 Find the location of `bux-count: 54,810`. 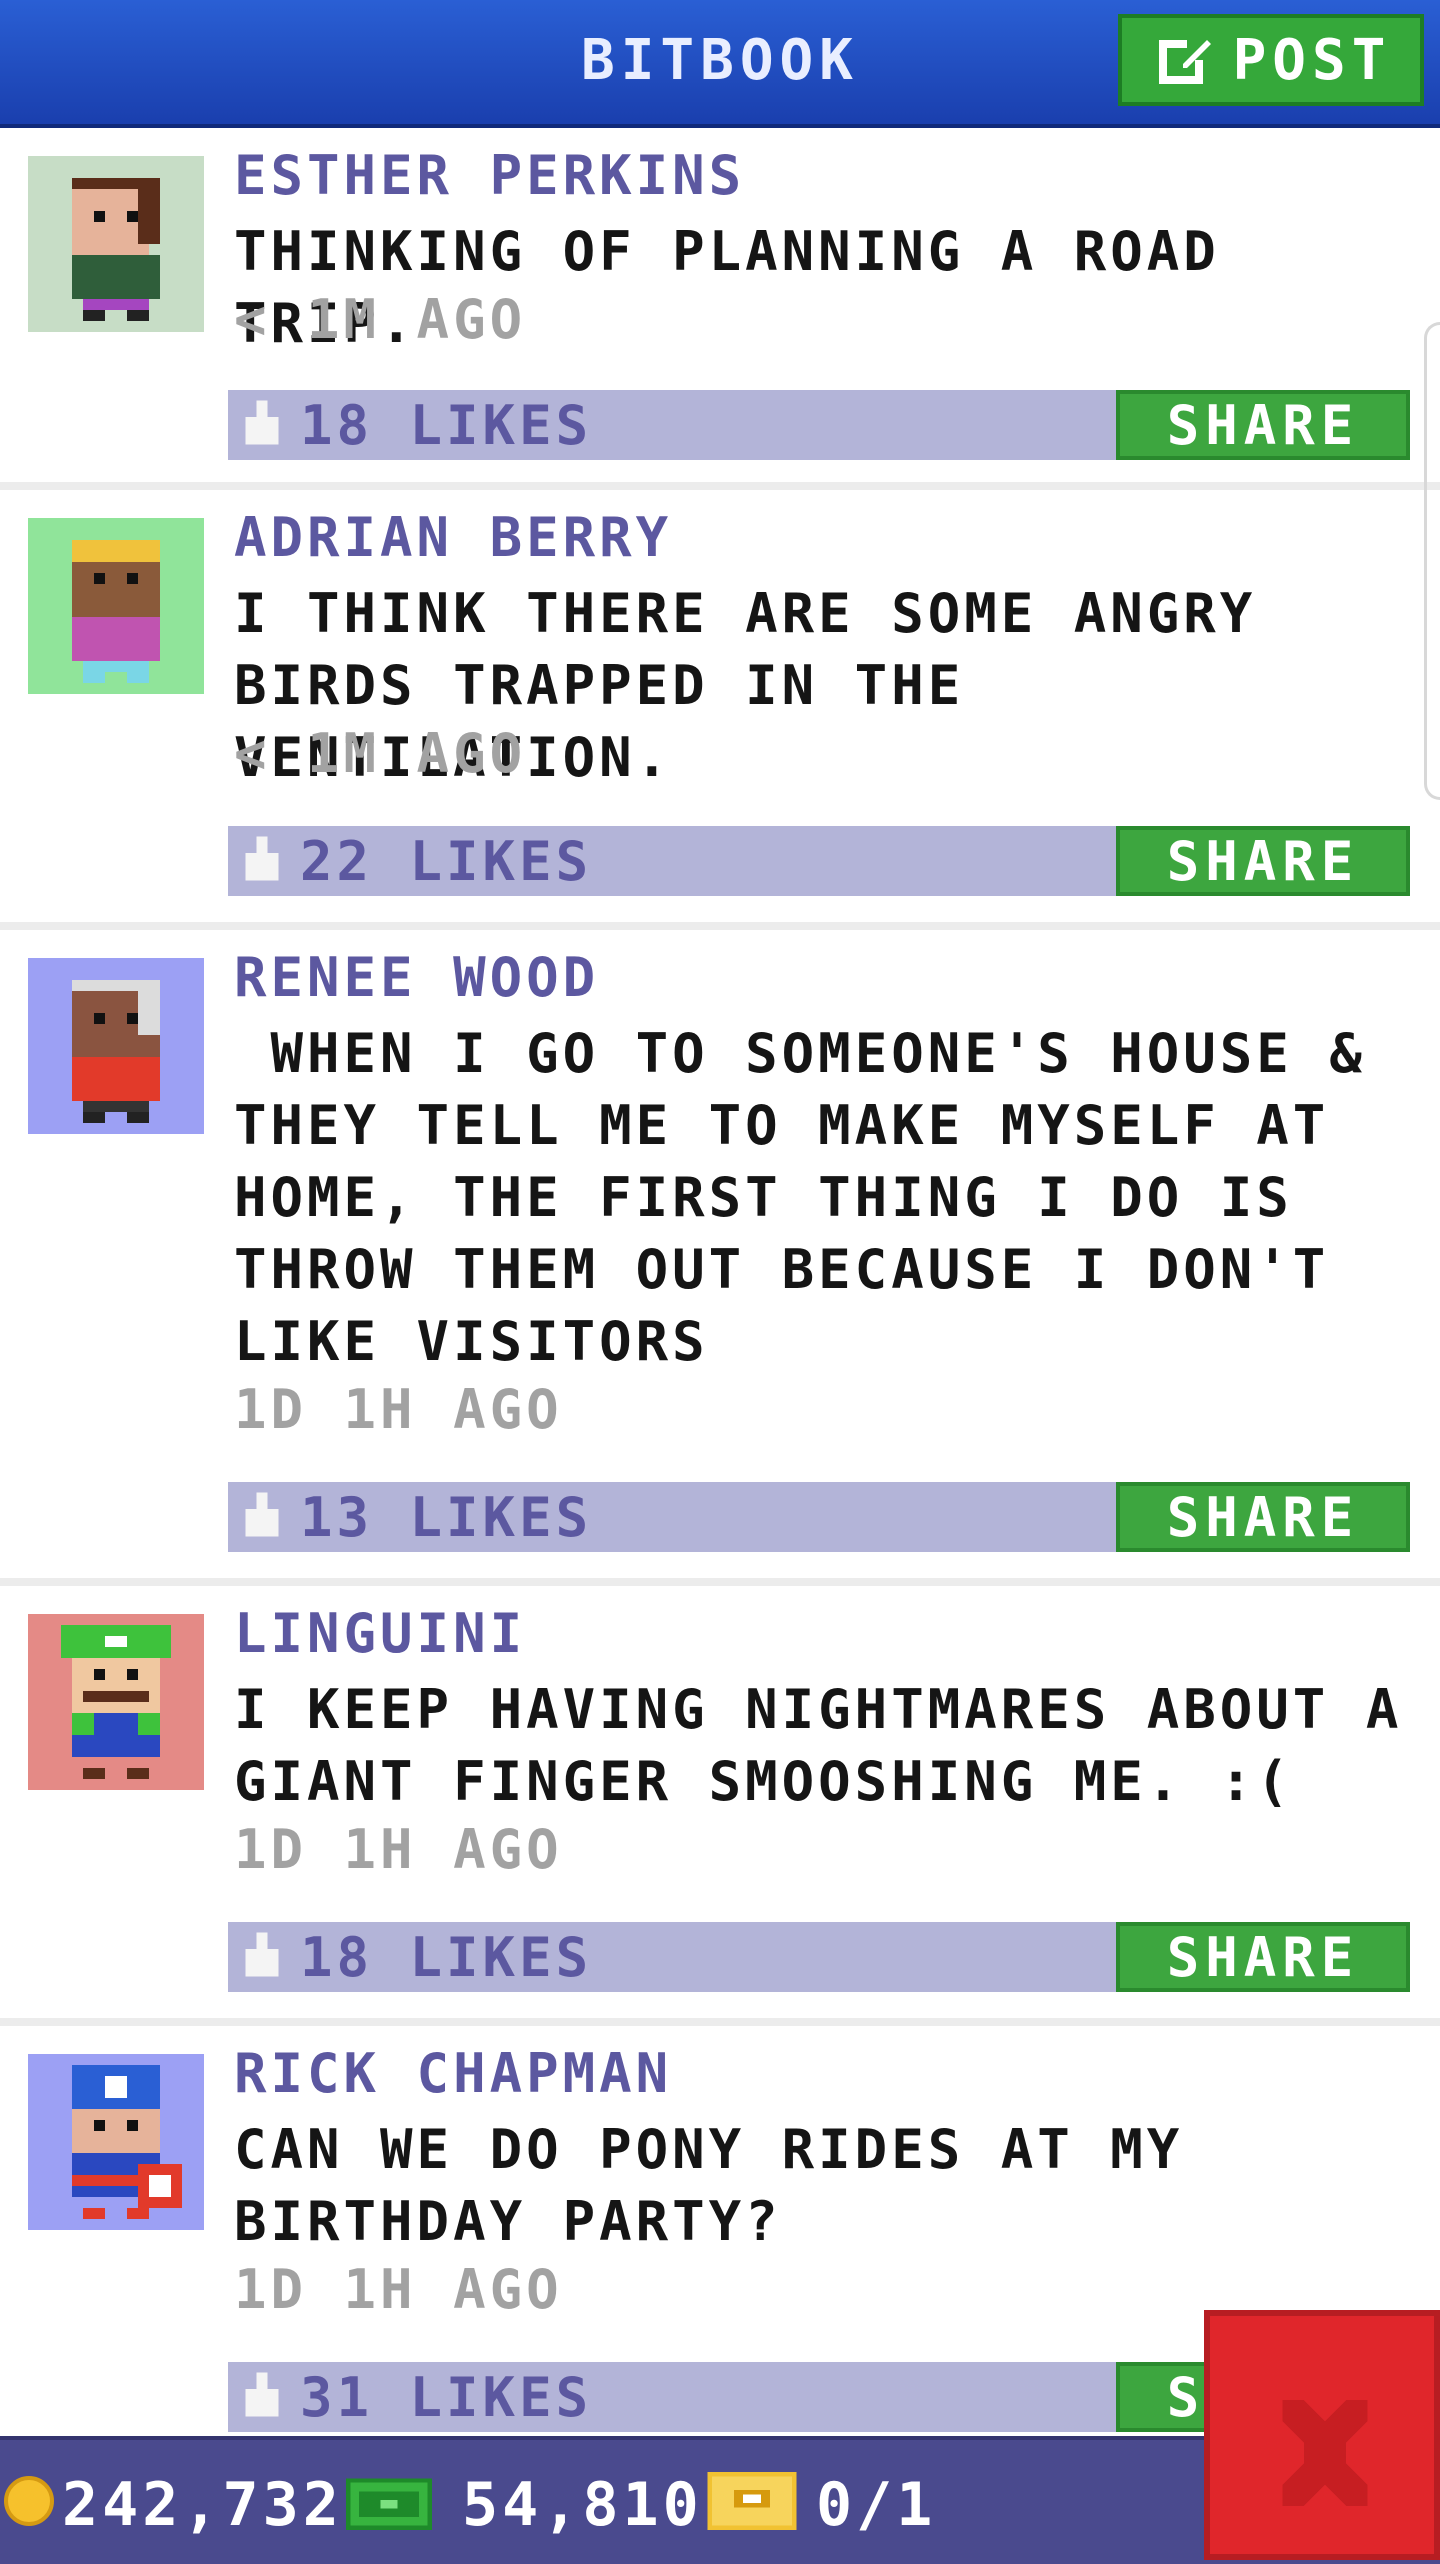

bux-count: 54,810 is located at coordinates (582, 2505).